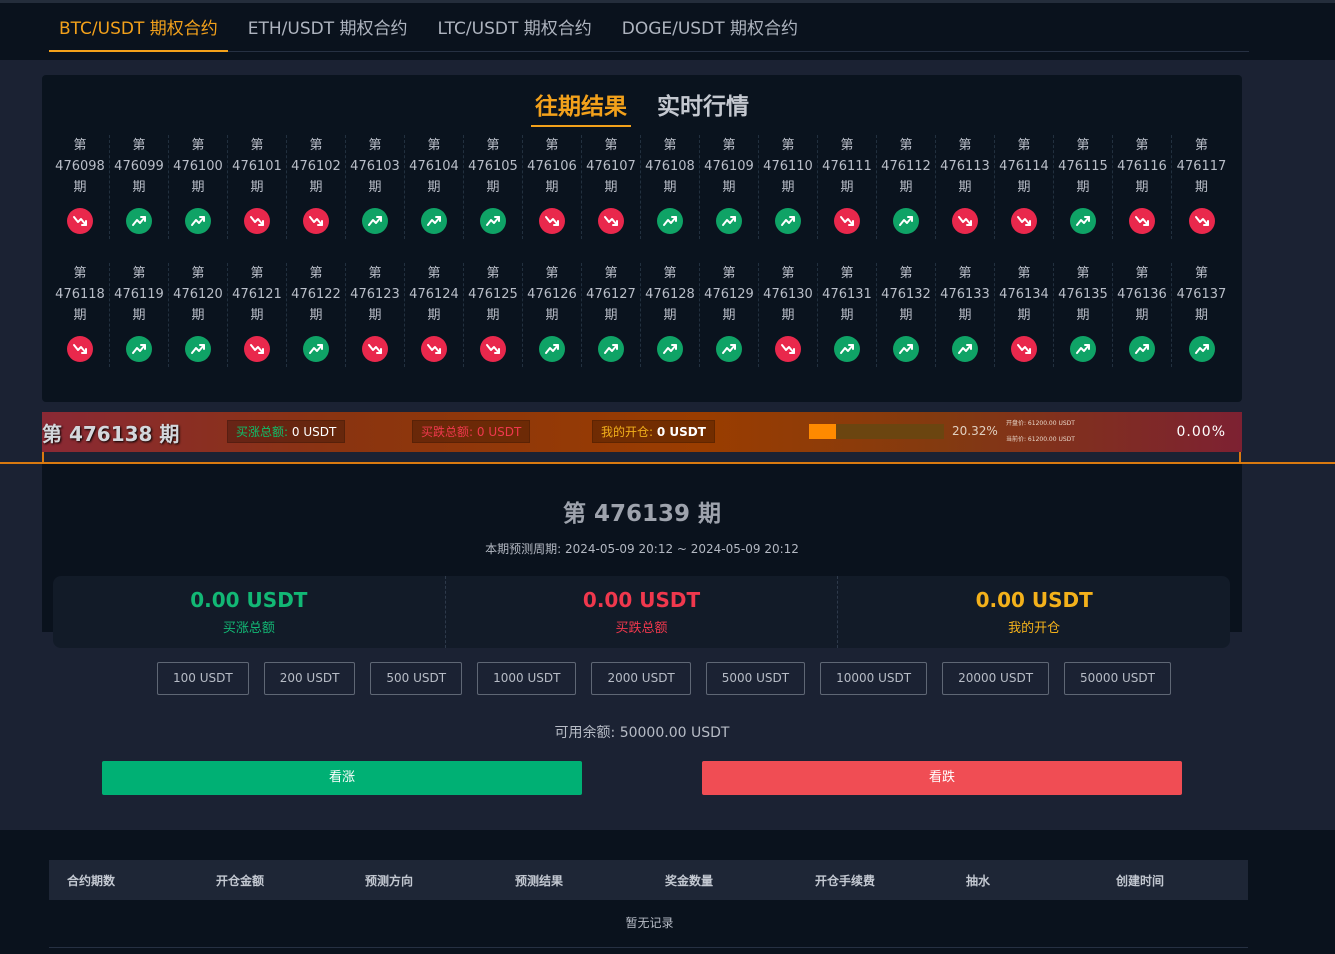  I want to click on amount-option: 20000 USDT, so click(996, 678).